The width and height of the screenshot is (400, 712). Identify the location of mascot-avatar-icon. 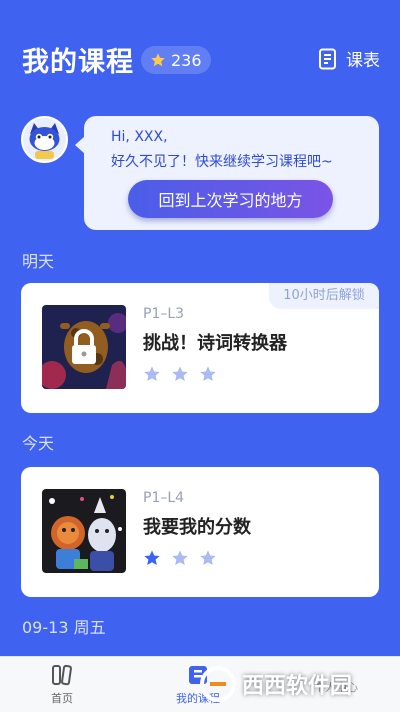
(44, 139).